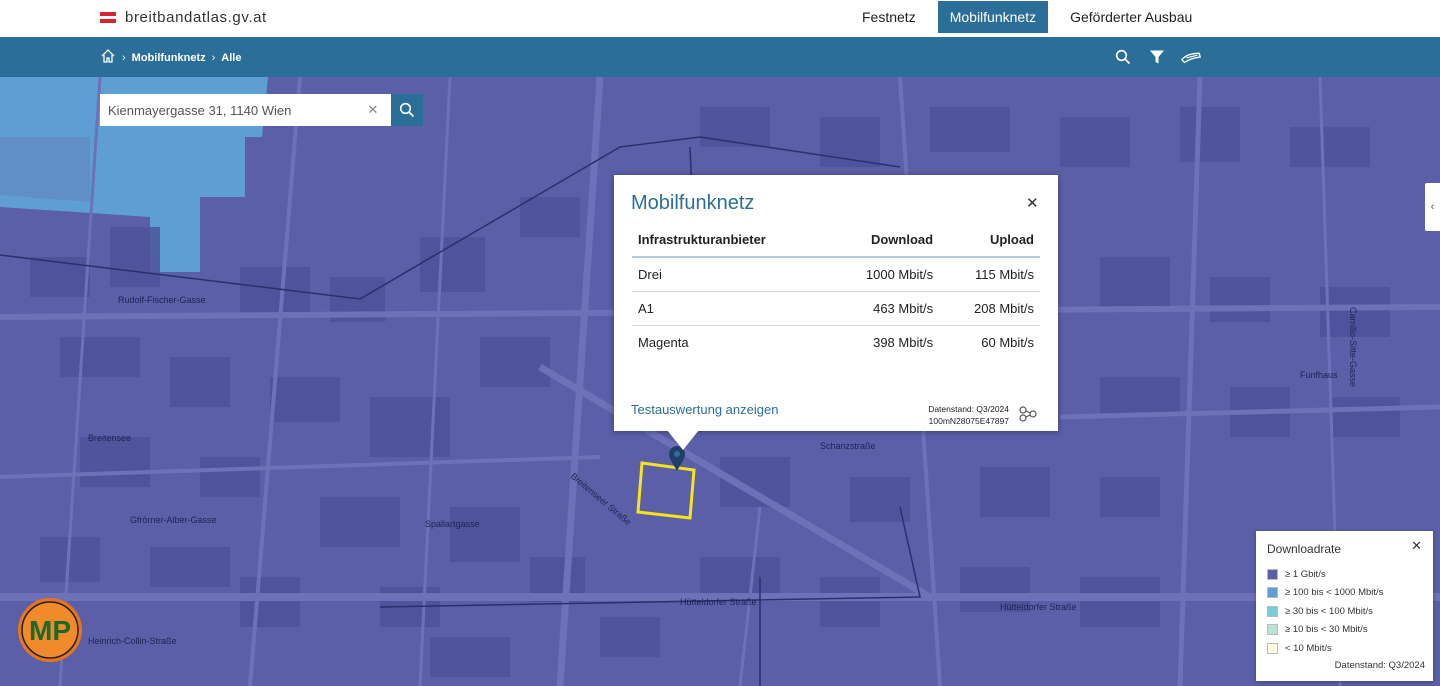  What do you see at coordinates (718, 602) in the screenshot?
I see `map-label-huetteldorfer-strasse: Hütteldorfer Straße` at bounding box center [718, 602].